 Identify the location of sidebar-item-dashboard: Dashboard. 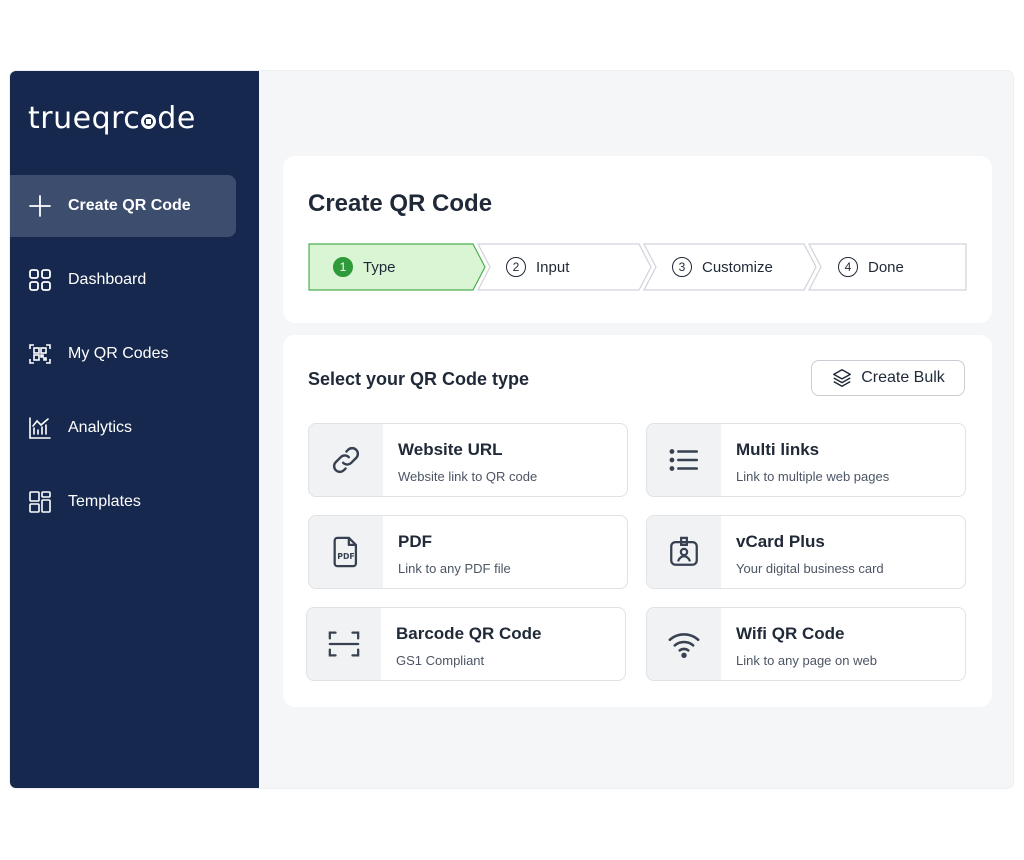
(123, 280).